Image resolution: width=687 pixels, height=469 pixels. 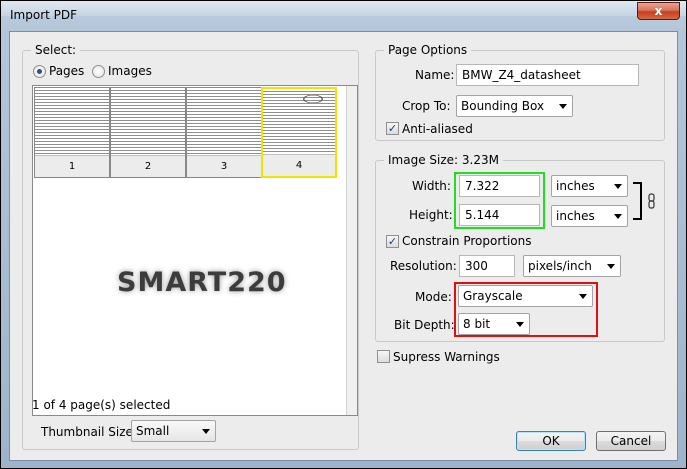 I want to click on title-bar: Import PDF x, so click(x=343, y=16).